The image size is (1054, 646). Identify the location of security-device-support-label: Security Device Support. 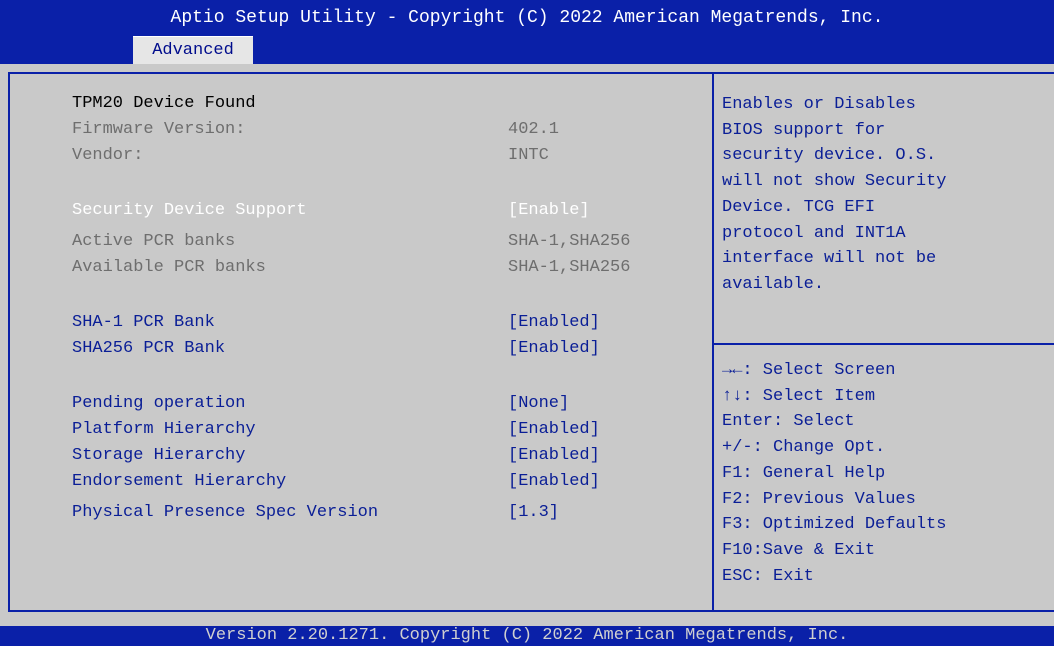
(189, 211).